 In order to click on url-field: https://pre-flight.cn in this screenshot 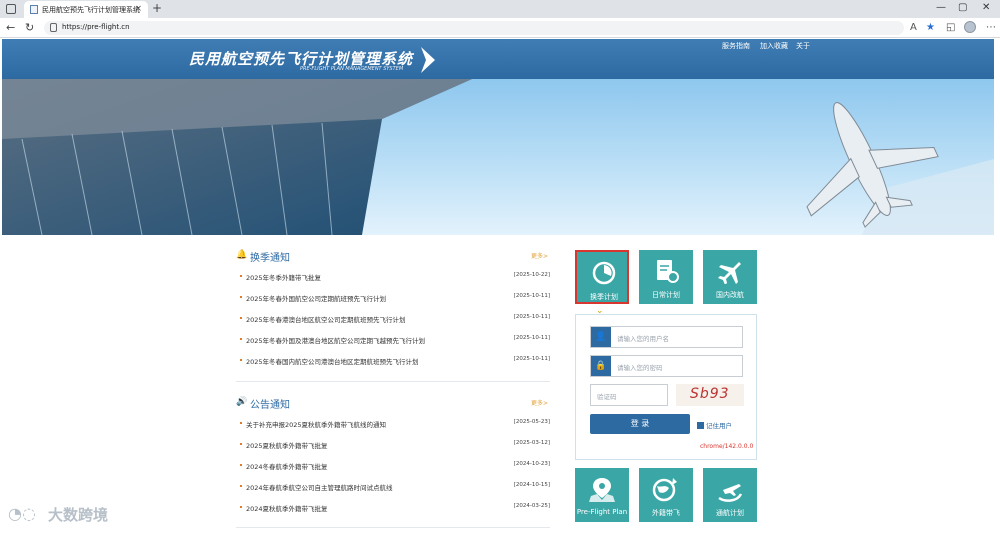, I will do `click(474, 28)`.